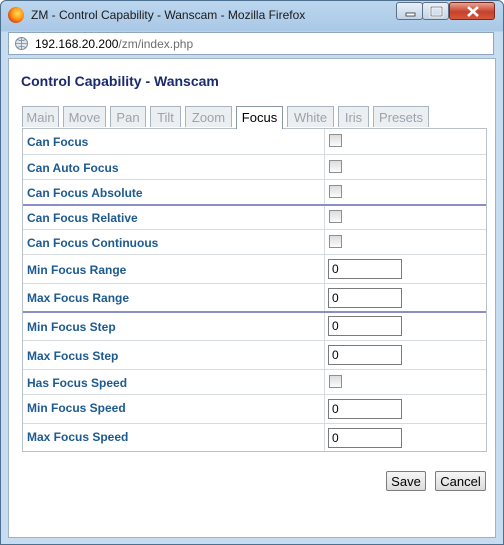  What do you see at coordinates (410, 14) in the screenshot?
I see `minimize-icon` at bounding box center [410, 14].